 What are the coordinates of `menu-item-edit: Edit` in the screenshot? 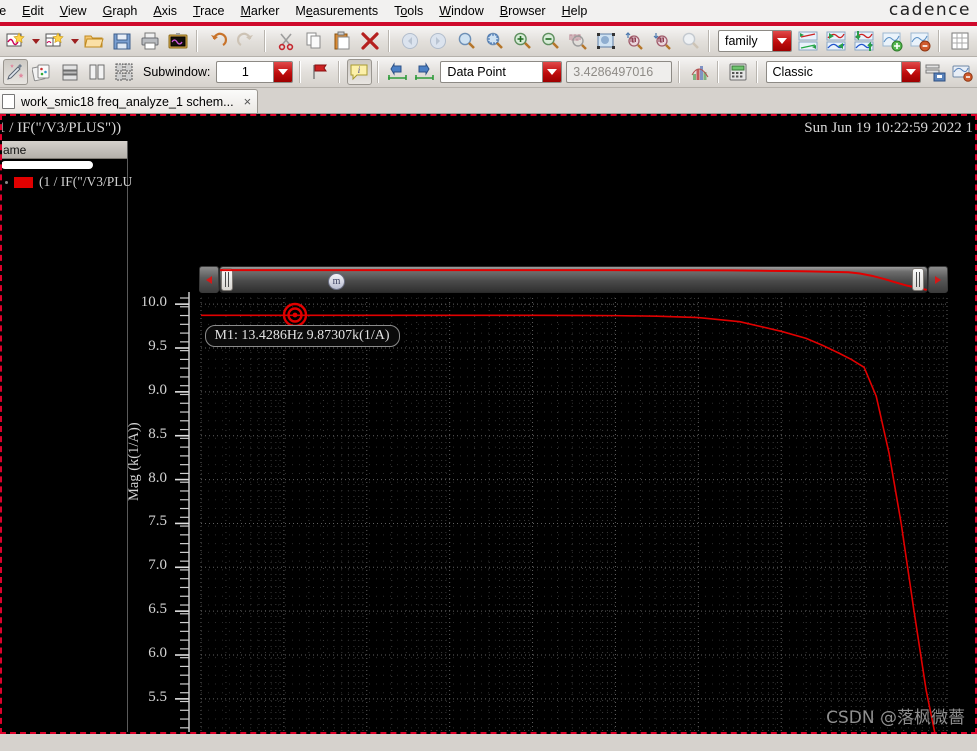 It's located at (33, 11).